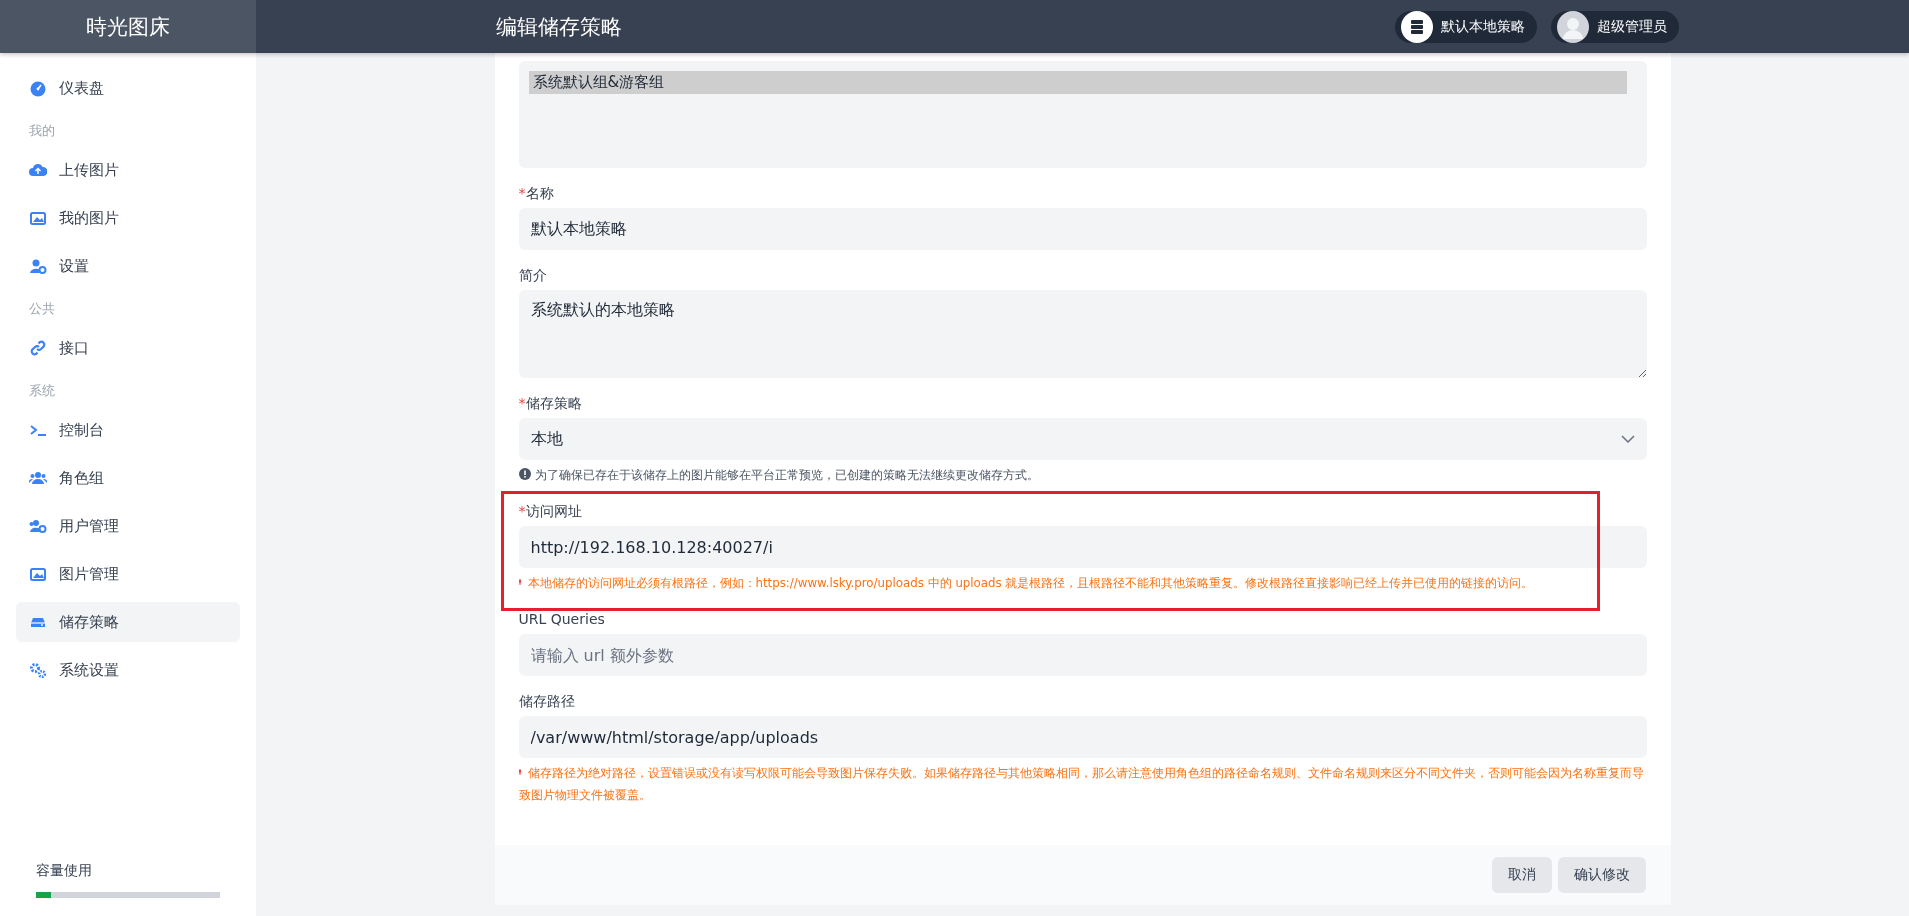 The height and width of the screenshot is (916, 1909). Describe the element at coordinates (64, 871) in the screenshot. I see `storage-label: 容量使用` at that location.